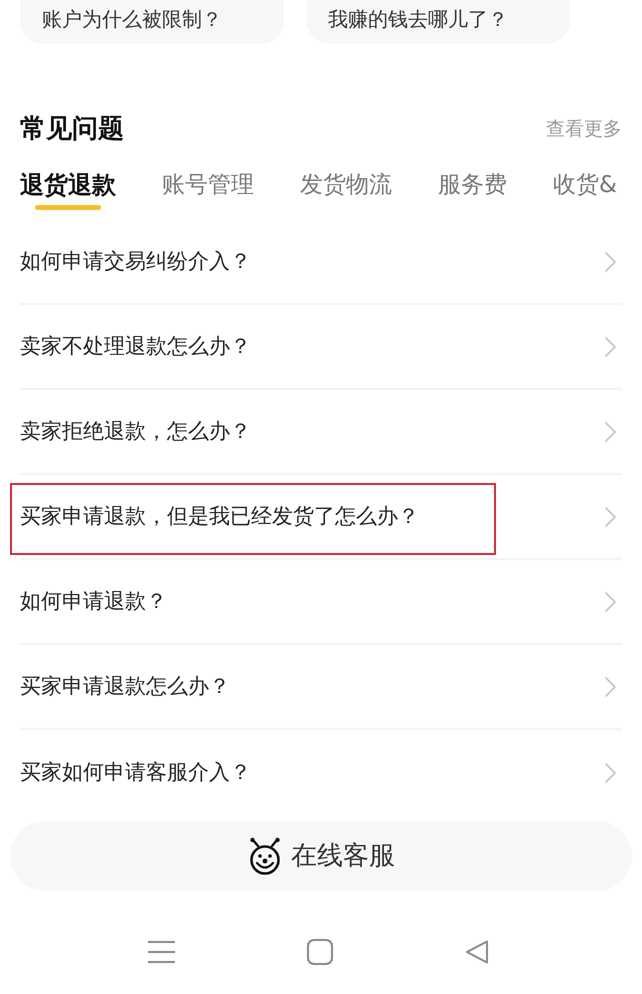 Image resolution: width=642 pixels, height=994 pixels. What do you see at coordinates (320, 952) in the screenshot?
I see `rounded-square-icon` at bounding box center [320, 952].